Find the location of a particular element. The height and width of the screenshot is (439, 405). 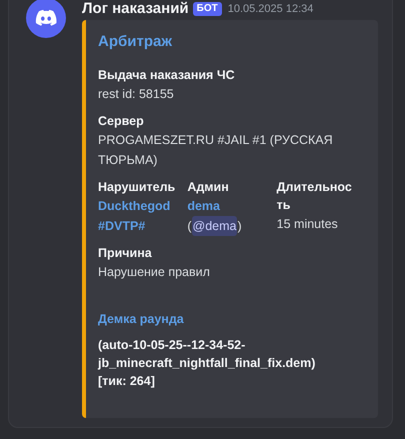

field-value: rest id: 58155 is located at coordinates (136, 94).